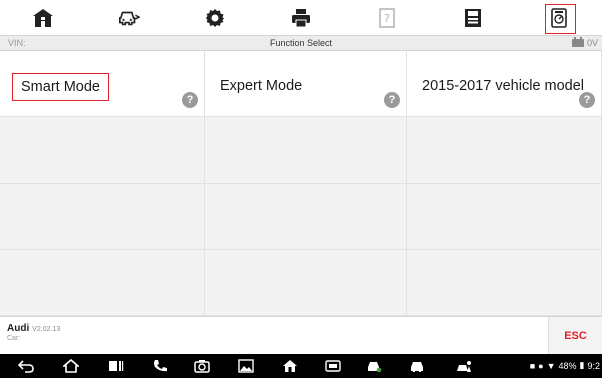  What do you see at coordinates (532, 365) in the screenshot?
I see `chat-icon: ■` at bounding box center [532, 365].